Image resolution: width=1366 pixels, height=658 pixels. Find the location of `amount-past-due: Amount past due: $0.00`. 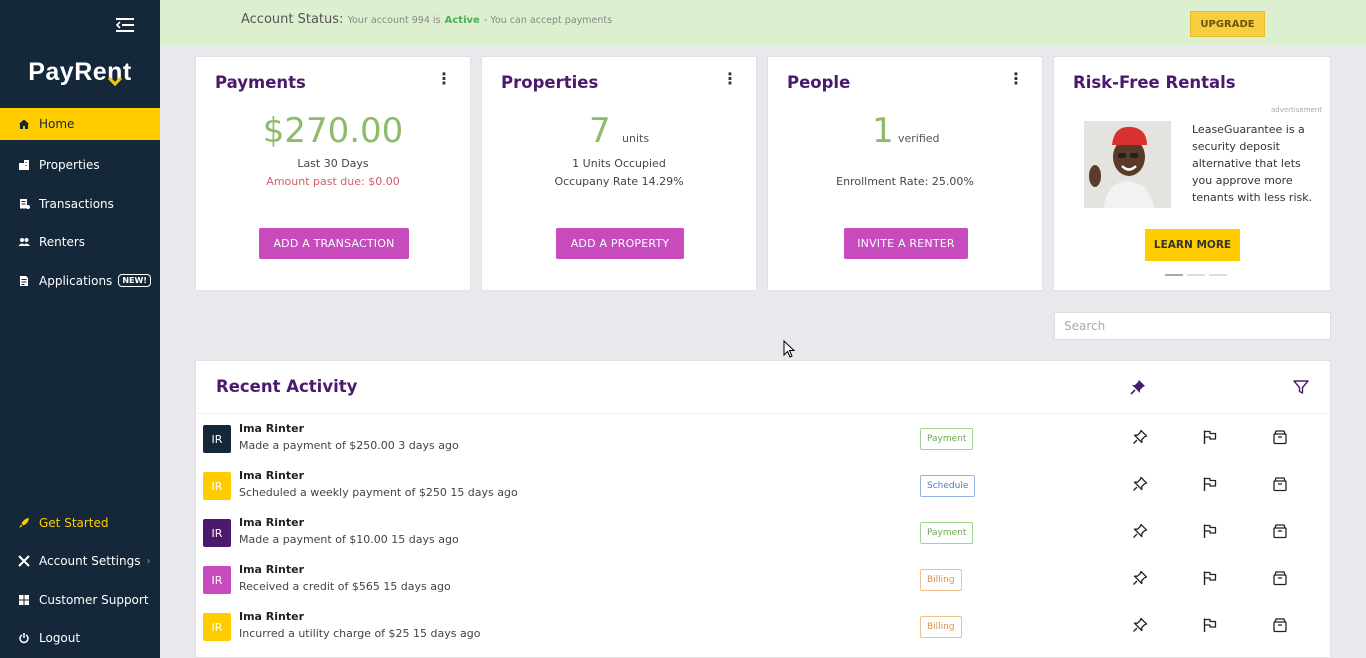

amount-past-due: Amount past due: $0.00 is located at coordinates (333, 181).